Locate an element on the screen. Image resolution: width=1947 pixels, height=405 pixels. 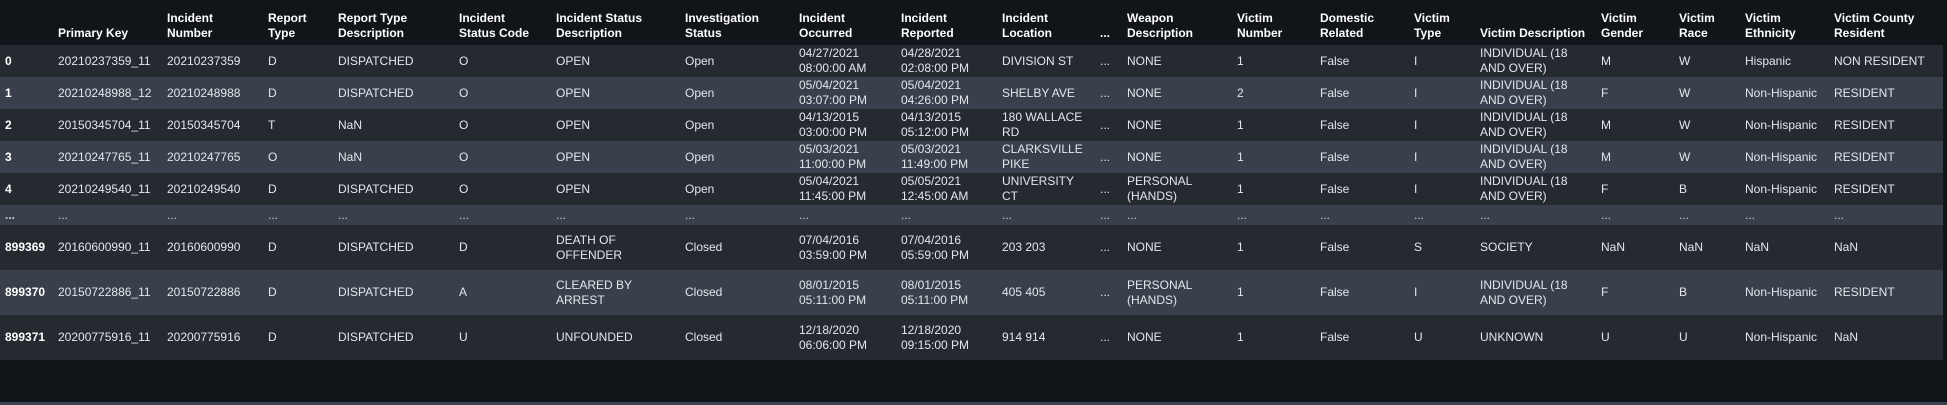
column-header: Victim Description is located at coordinates (1533, 33).